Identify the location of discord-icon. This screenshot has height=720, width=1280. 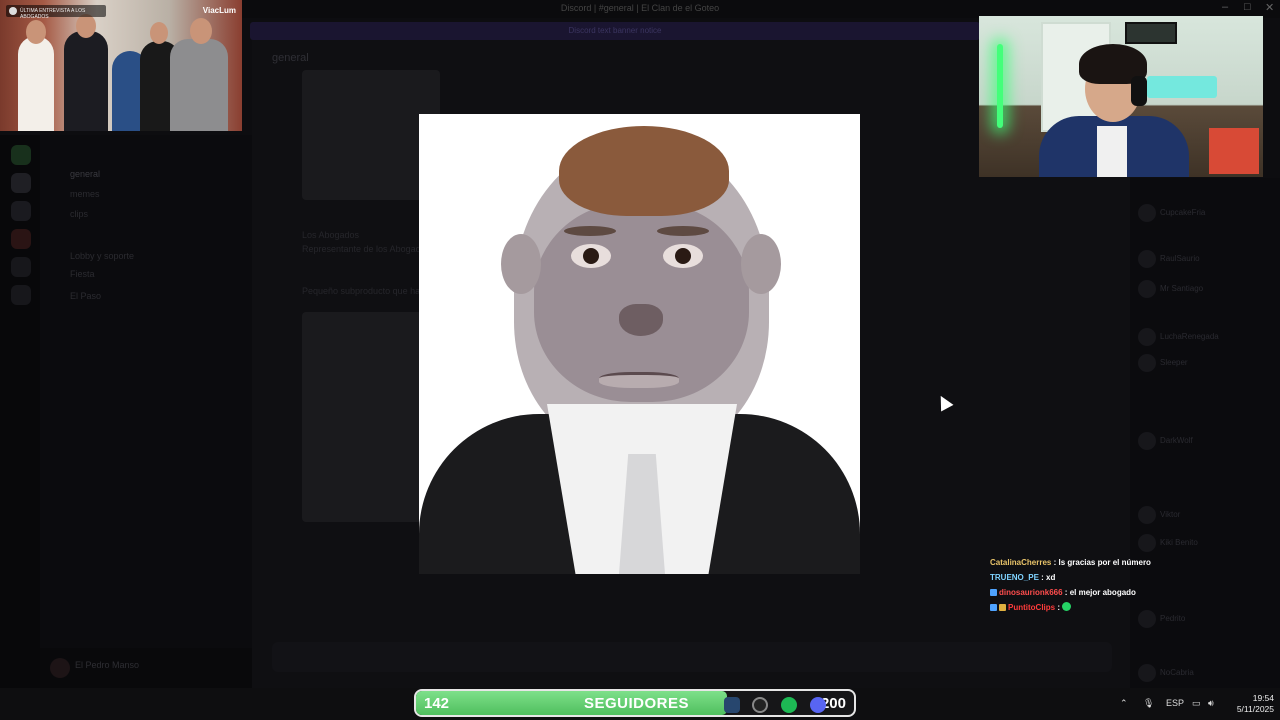
(818, 705).